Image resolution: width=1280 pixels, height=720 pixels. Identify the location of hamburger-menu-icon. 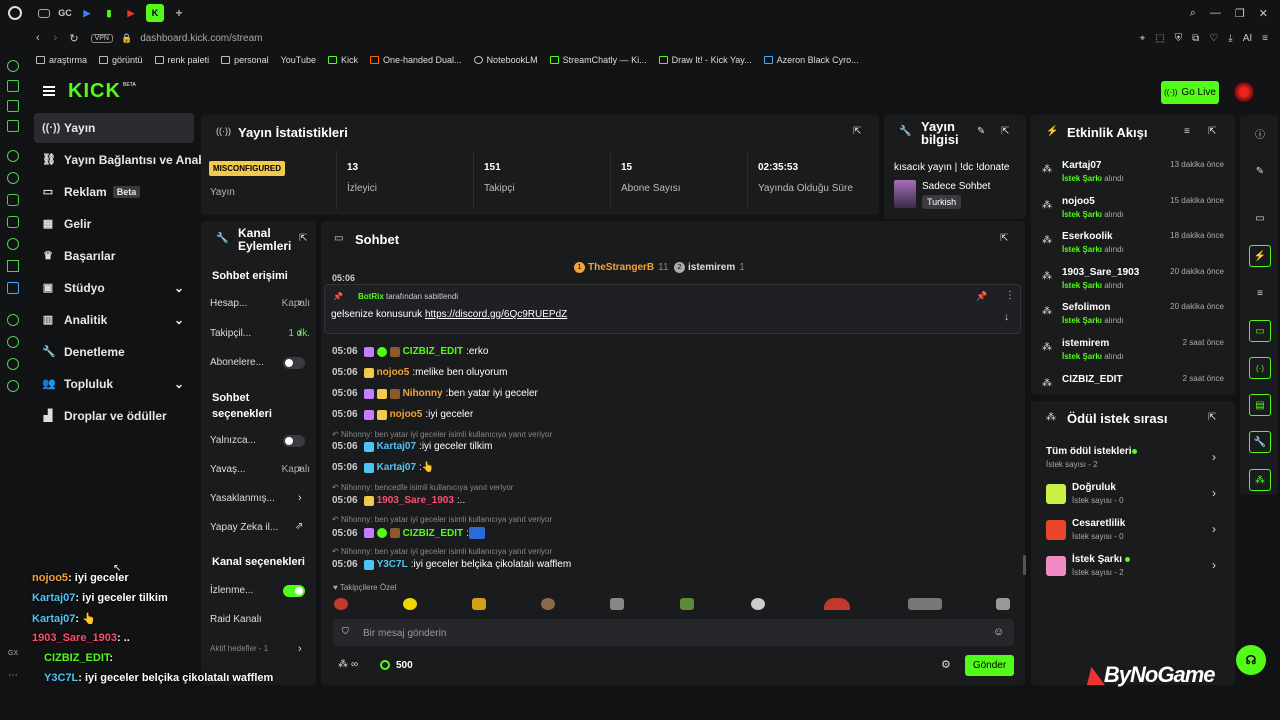
(49, 91).